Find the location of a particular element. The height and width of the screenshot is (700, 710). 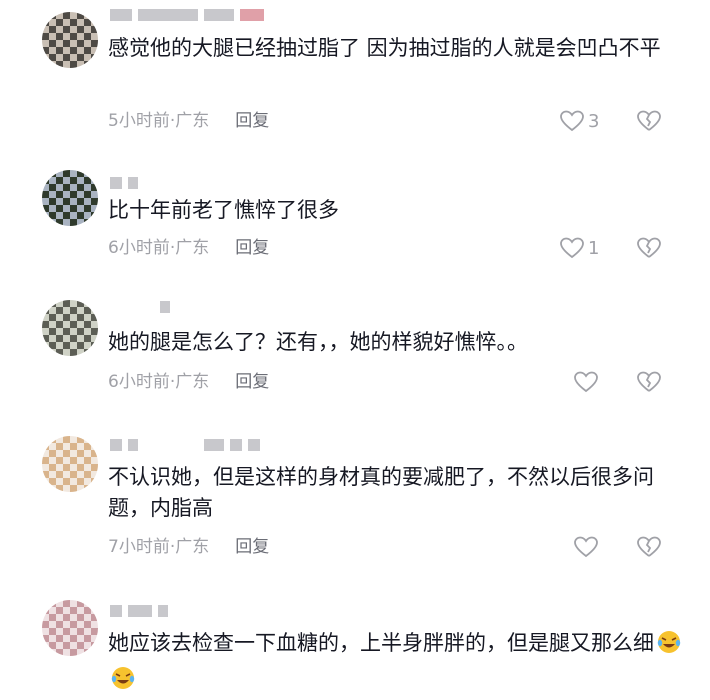

like-button: 1 is located at coordinates (579, 248).